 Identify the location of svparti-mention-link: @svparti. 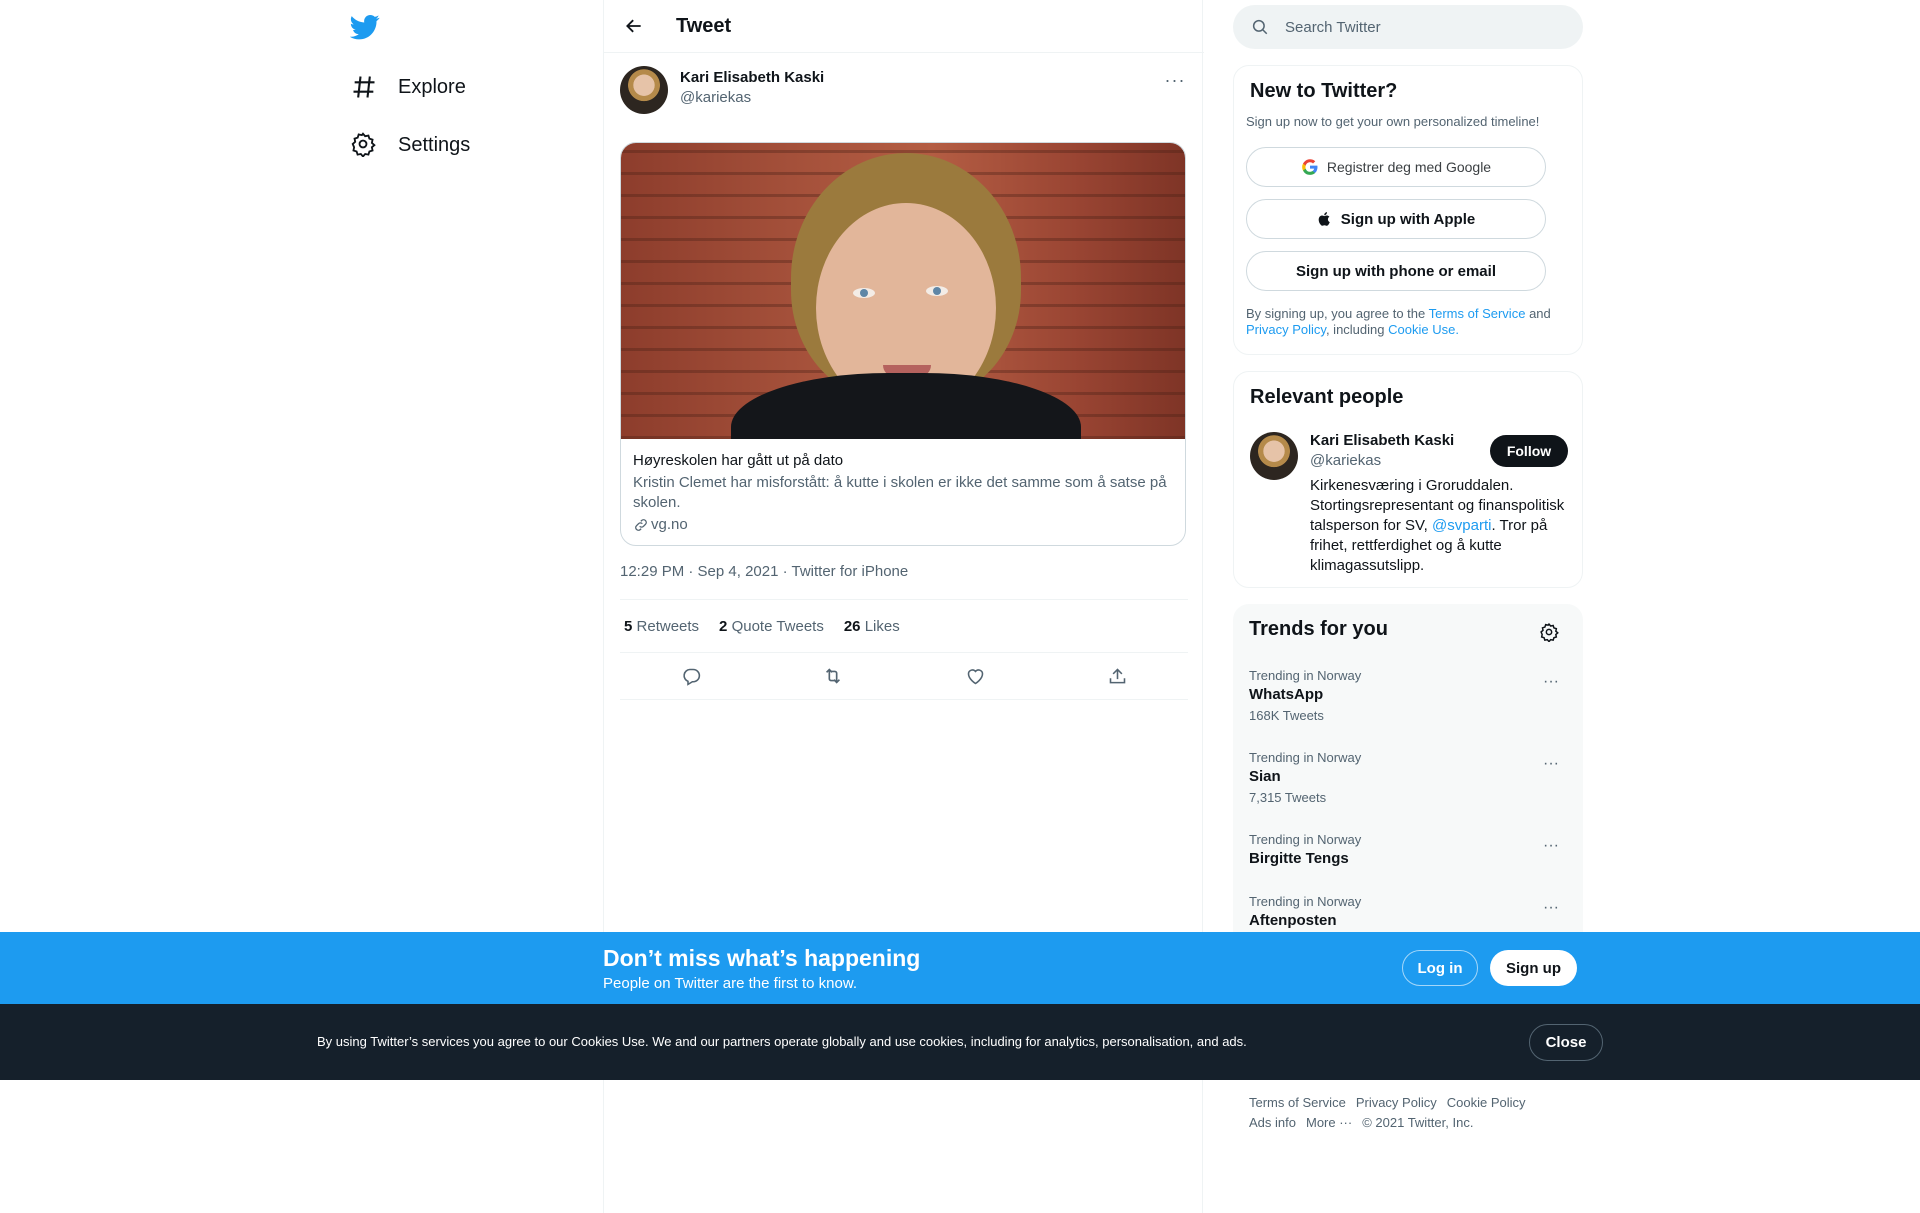
(1461, 525).